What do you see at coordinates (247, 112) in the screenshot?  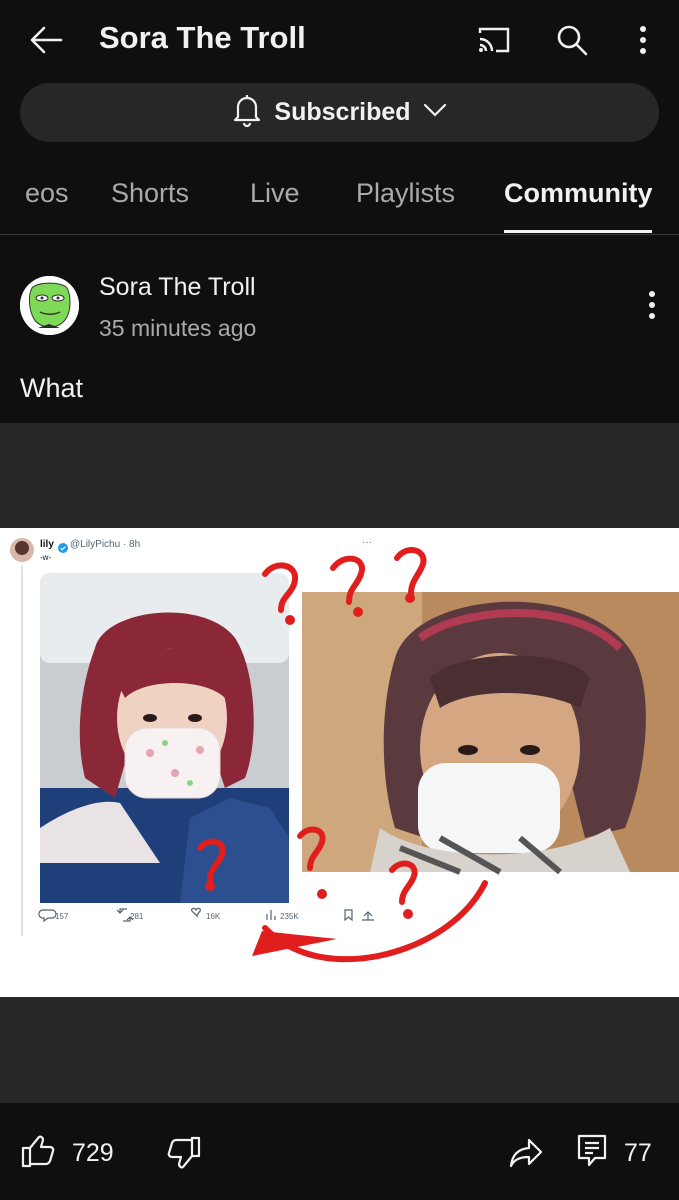 I see `bell-icon` at bounding box center [247, 112].